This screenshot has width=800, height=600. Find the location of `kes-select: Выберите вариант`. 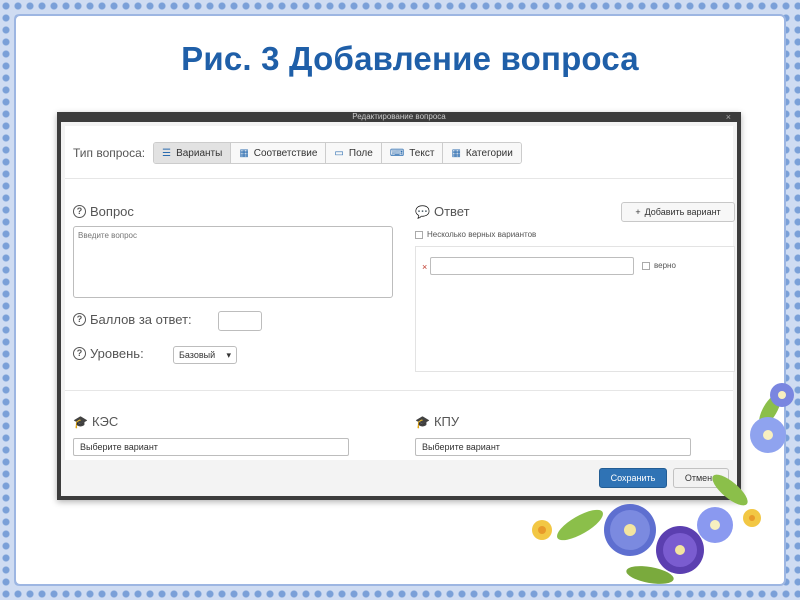

kes-select: Выберите вариант is located at coordinates (211, 447).